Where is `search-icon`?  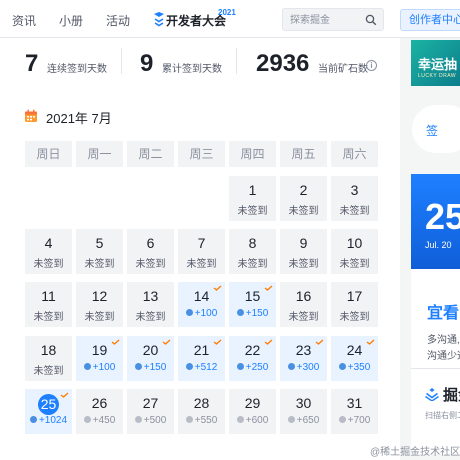 search-icon is located at coordinates (371, 20).